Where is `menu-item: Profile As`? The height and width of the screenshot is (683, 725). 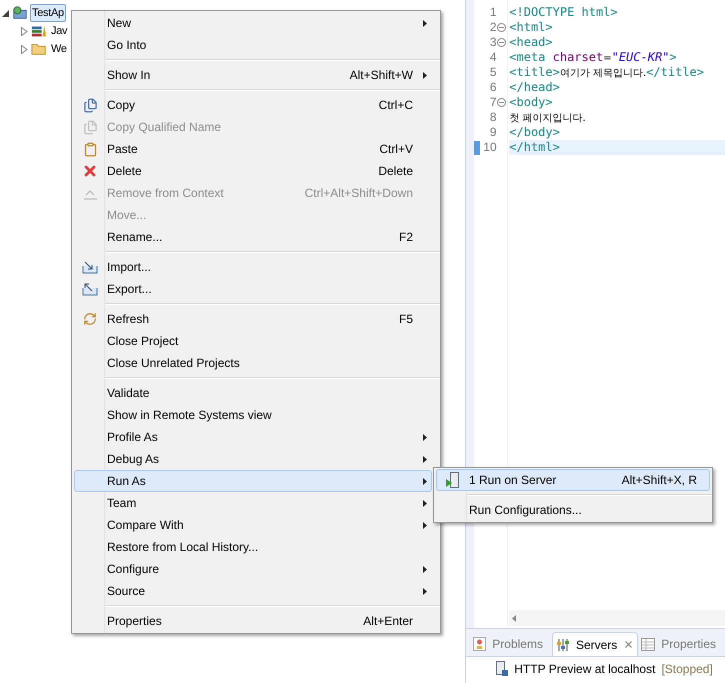 menu-item: Profile As is located at coordinates (253, 437).